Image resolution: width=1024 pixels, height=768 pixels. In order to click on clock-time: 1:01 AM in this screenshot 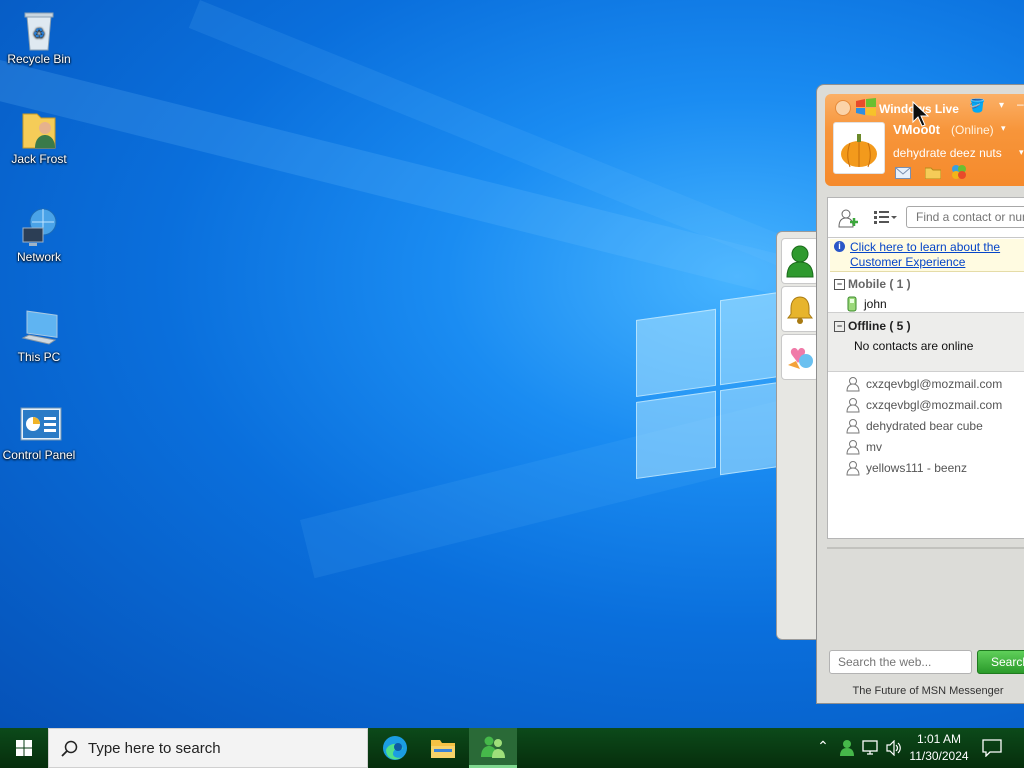, I will do `click(939, 739)`.